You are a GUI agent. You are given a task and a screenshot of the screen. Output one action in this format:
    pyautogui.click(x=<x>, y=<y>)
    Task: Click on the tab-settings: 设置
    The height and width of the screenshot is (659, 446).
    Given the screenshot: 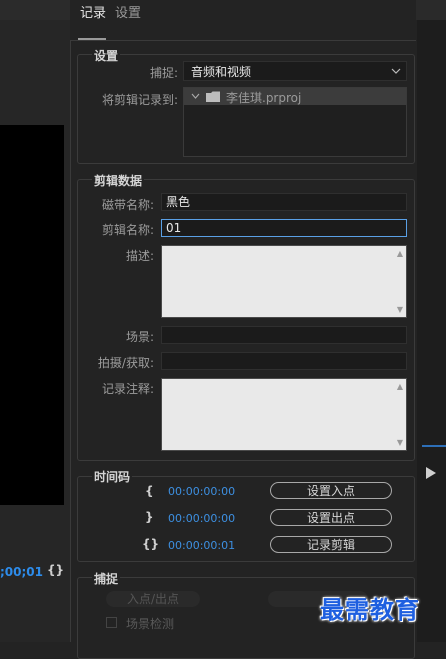 What is the action you would take?
    pyautogui.click(x=128, y=11)
    